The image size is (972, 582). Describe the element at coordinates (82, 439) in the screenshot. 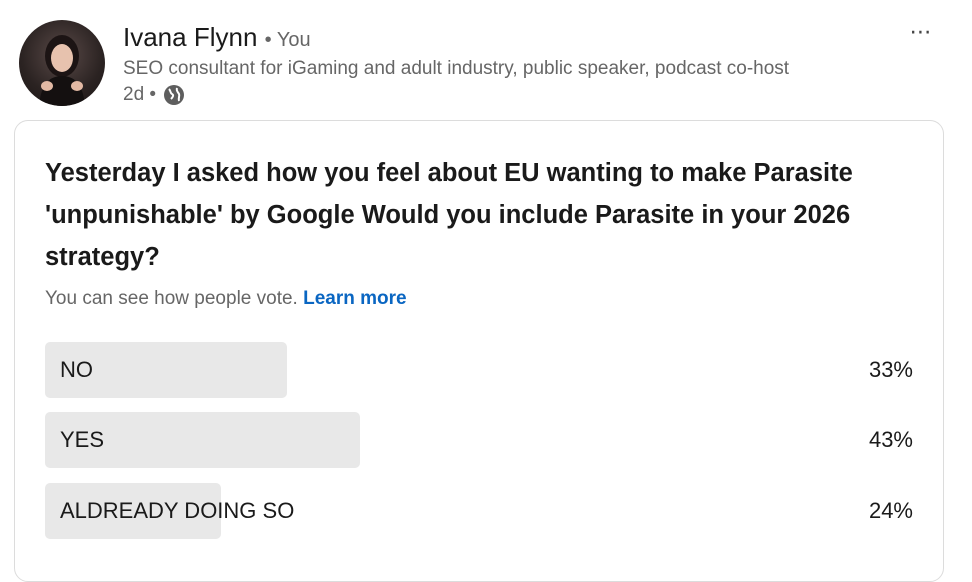

I see `poll-option-label: YES` at that location.